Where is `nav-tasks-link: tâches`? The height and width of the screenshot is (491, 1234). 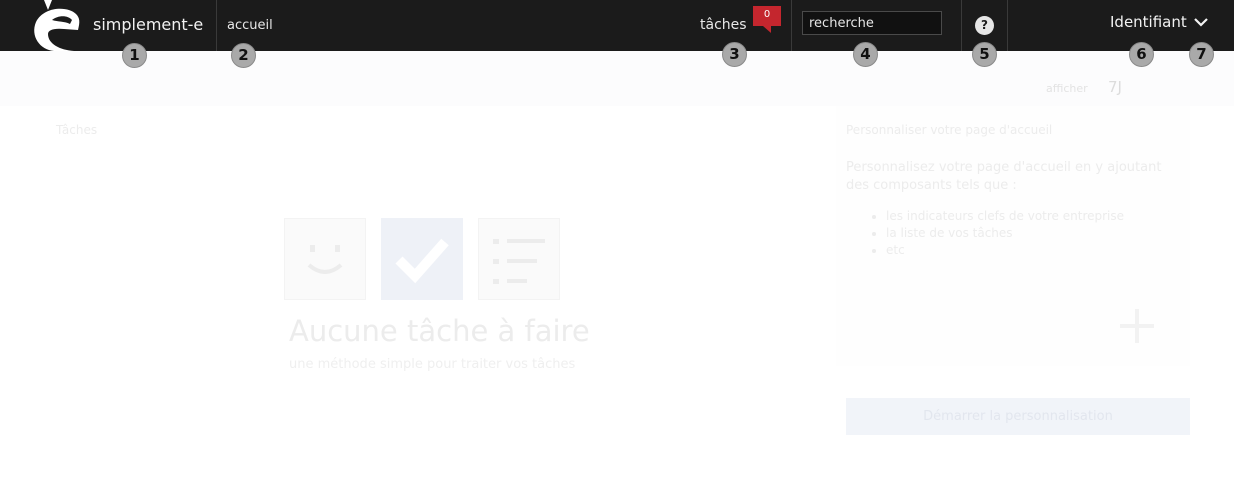
nav-tasks-link: tâches is located at coordinates (723, 25).